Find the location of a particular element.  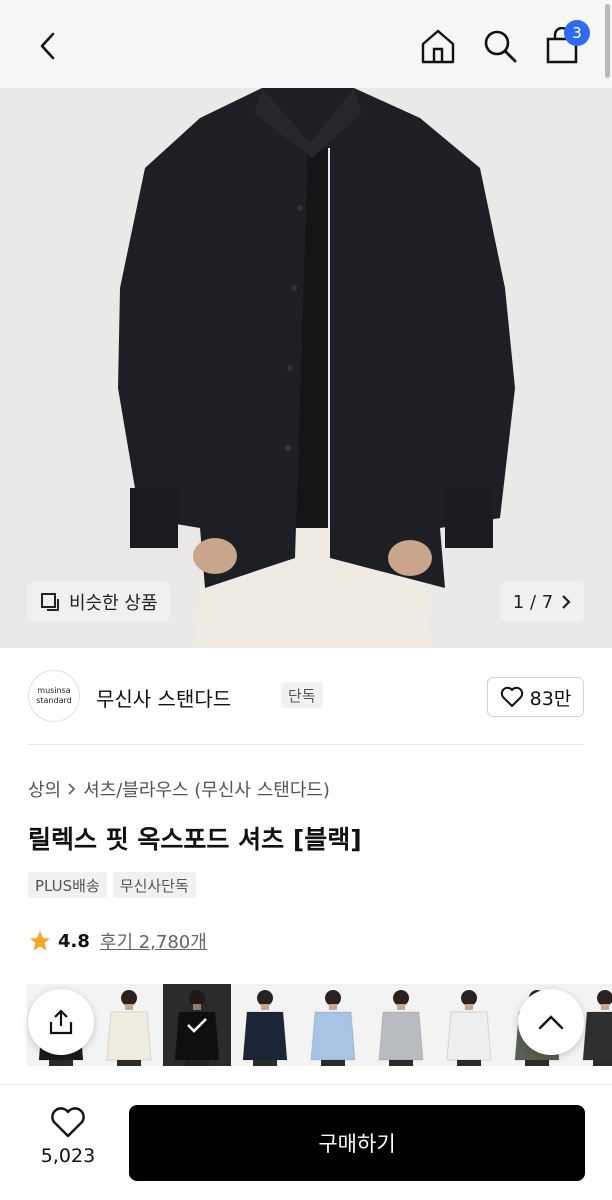

exclusive-badge: 단독 is located at coordinates (302, 695).